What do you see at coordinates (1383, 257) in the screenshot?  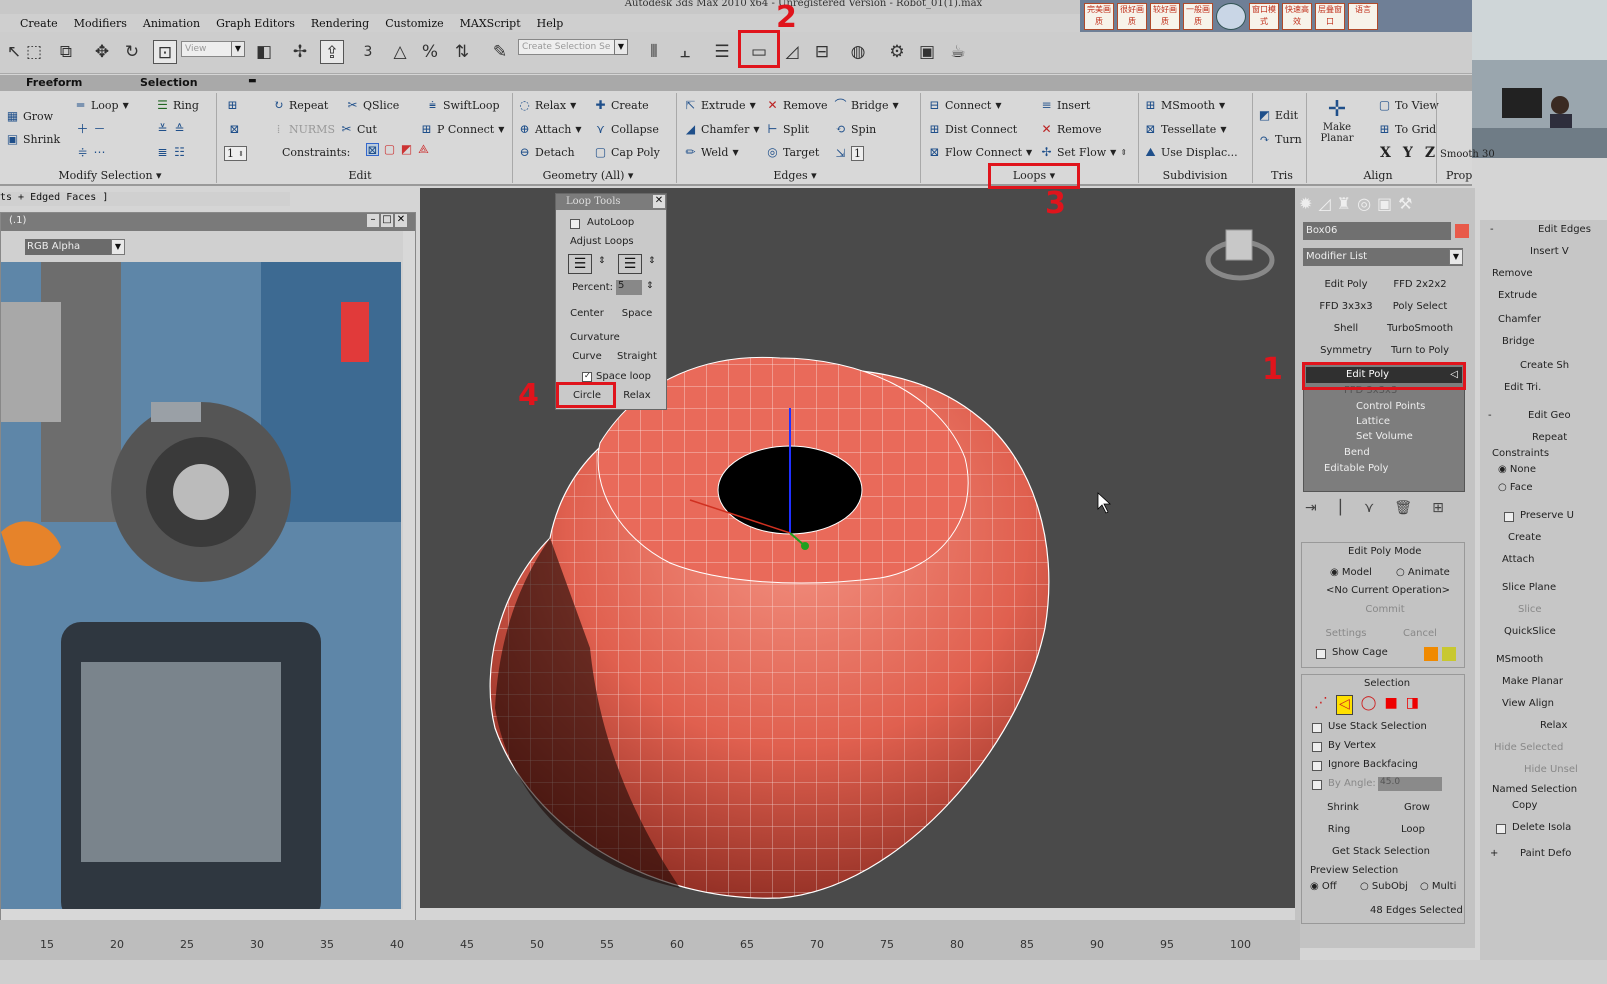 I see `modifier-list-dropdown: Modifier List` at bounding box center [1383, 257].